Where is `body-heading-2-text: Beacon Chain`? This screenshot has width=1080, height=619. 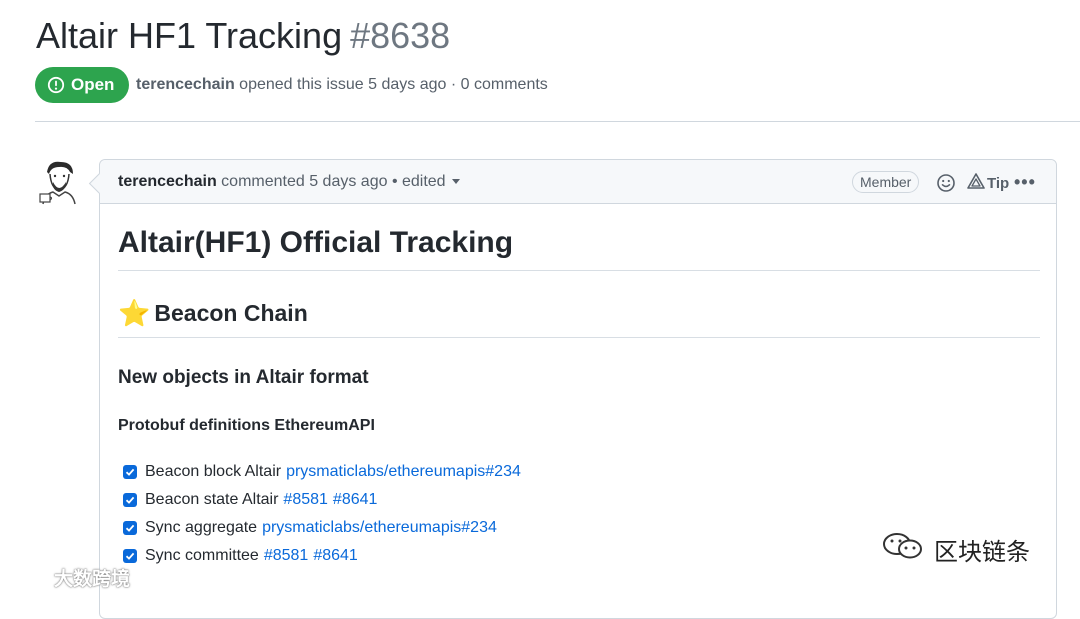 body-heading-2-text: Beacon Chain is located at coordinates (231, 313).